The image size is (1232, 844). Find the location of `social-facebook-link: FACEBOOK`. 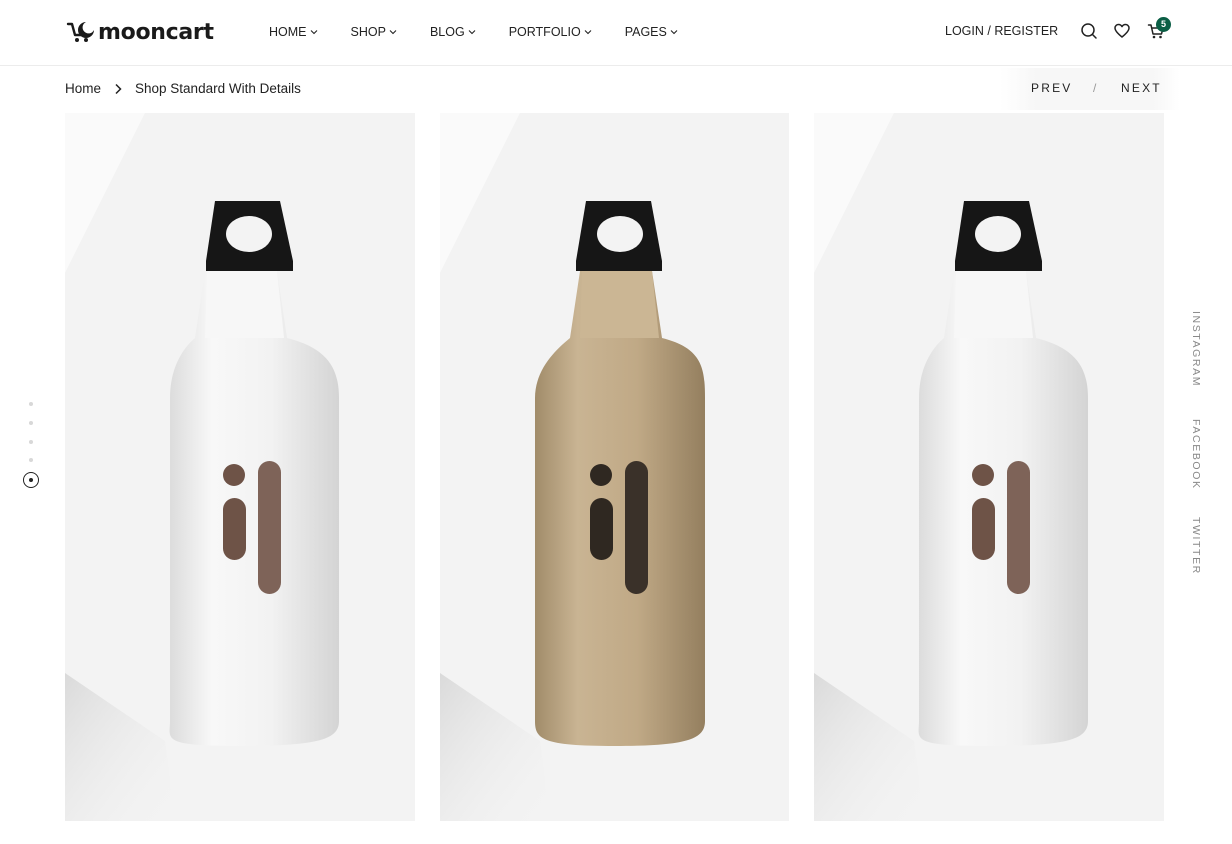

social-facebook-link: FACEBOOK is located at coordinates (1196, 454).